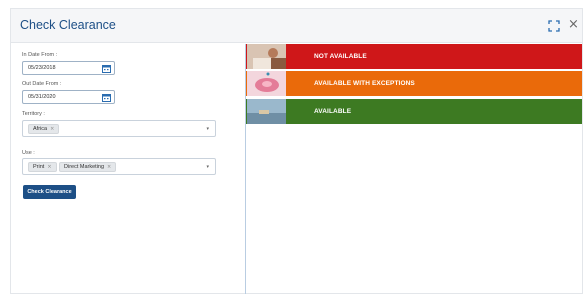 This screenshot has height=294, width=583. What do you see at coordinates (119, 128) in the screenshot?
I see `territory-select: Africa × ▾` at bounding box center [119, 128].